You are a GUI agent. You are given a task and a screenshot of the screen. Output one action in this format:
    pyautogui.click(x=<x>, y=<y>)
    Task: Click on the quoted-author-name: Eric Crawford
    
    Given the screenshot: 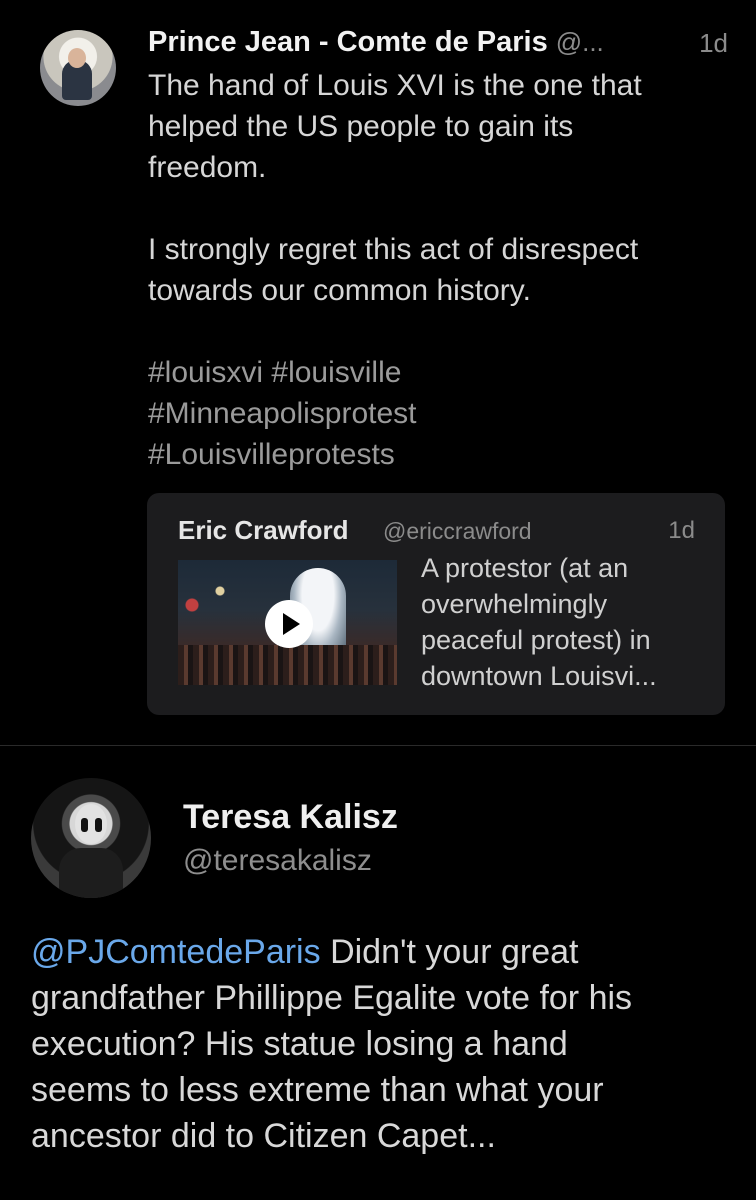 What is the action you would take?
    pyautogui.click(x=263, y=530)
    